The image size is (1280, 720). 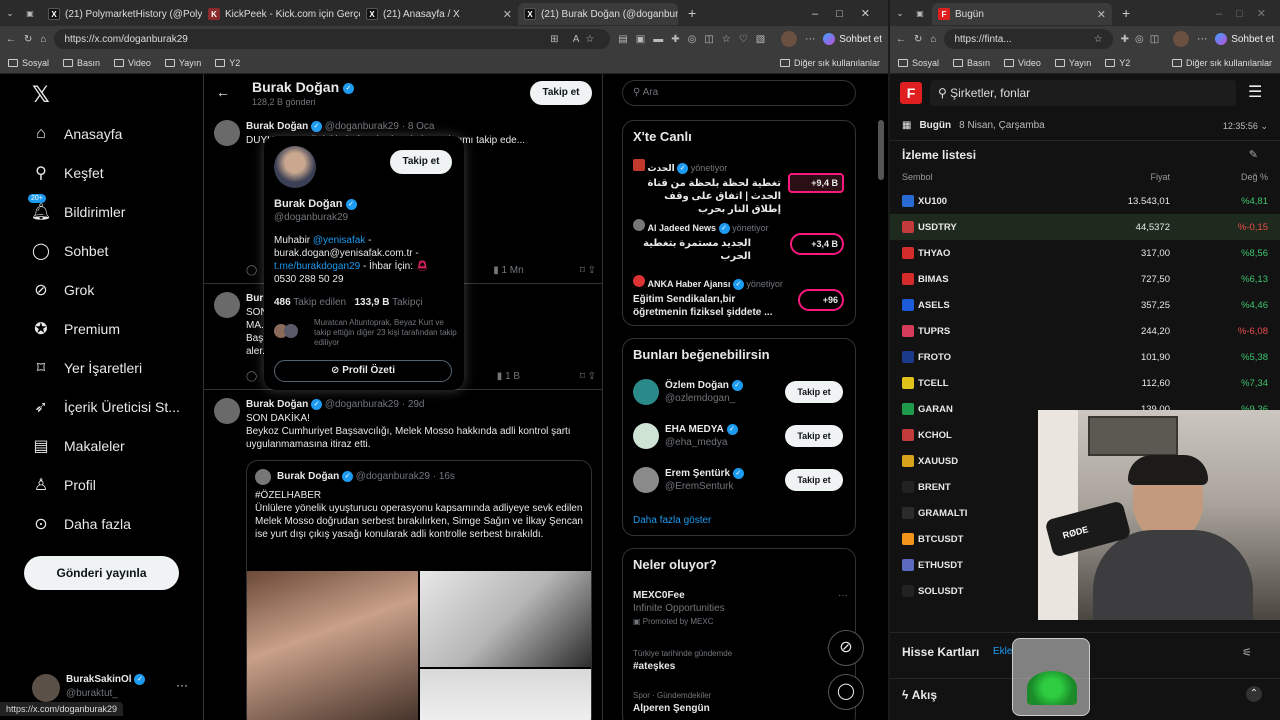 I want to click on filter-icon: ⚟, so click(x=1247, y=652).